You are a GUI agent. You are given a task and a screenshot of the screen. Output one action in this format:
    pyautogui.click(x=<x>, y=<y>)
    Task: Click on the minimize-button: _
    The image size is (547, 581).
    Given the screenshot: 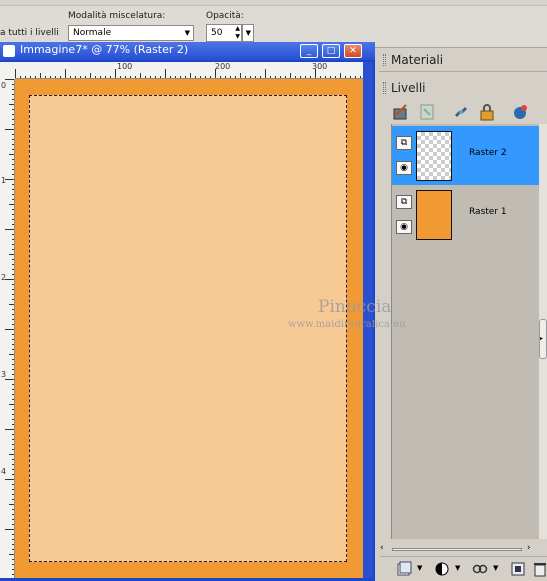 What is the action you would take?
    pyautogui.click(x=309, y=51)
    